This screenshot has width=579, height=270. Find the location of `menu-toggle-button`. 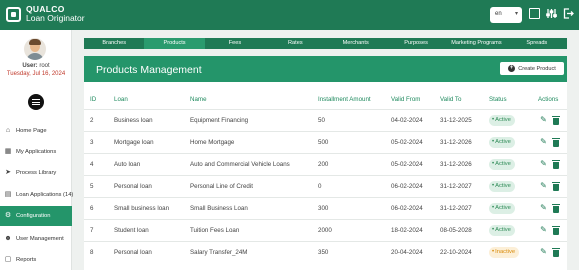

menu-toggle-button is located at coordinates (36, 102).